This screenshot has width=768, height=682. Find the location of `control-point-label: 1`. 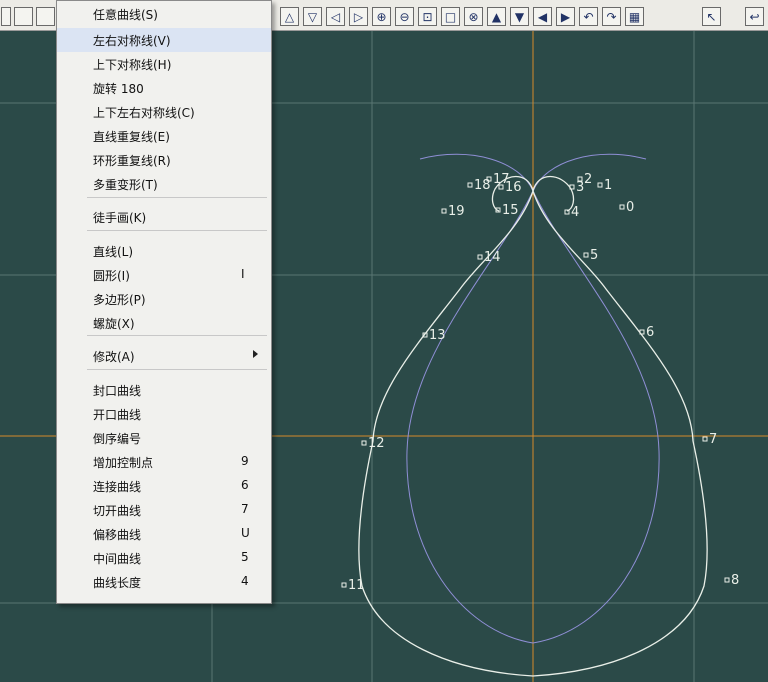

control-point-label: 1 is located at coordinates (608, 185).